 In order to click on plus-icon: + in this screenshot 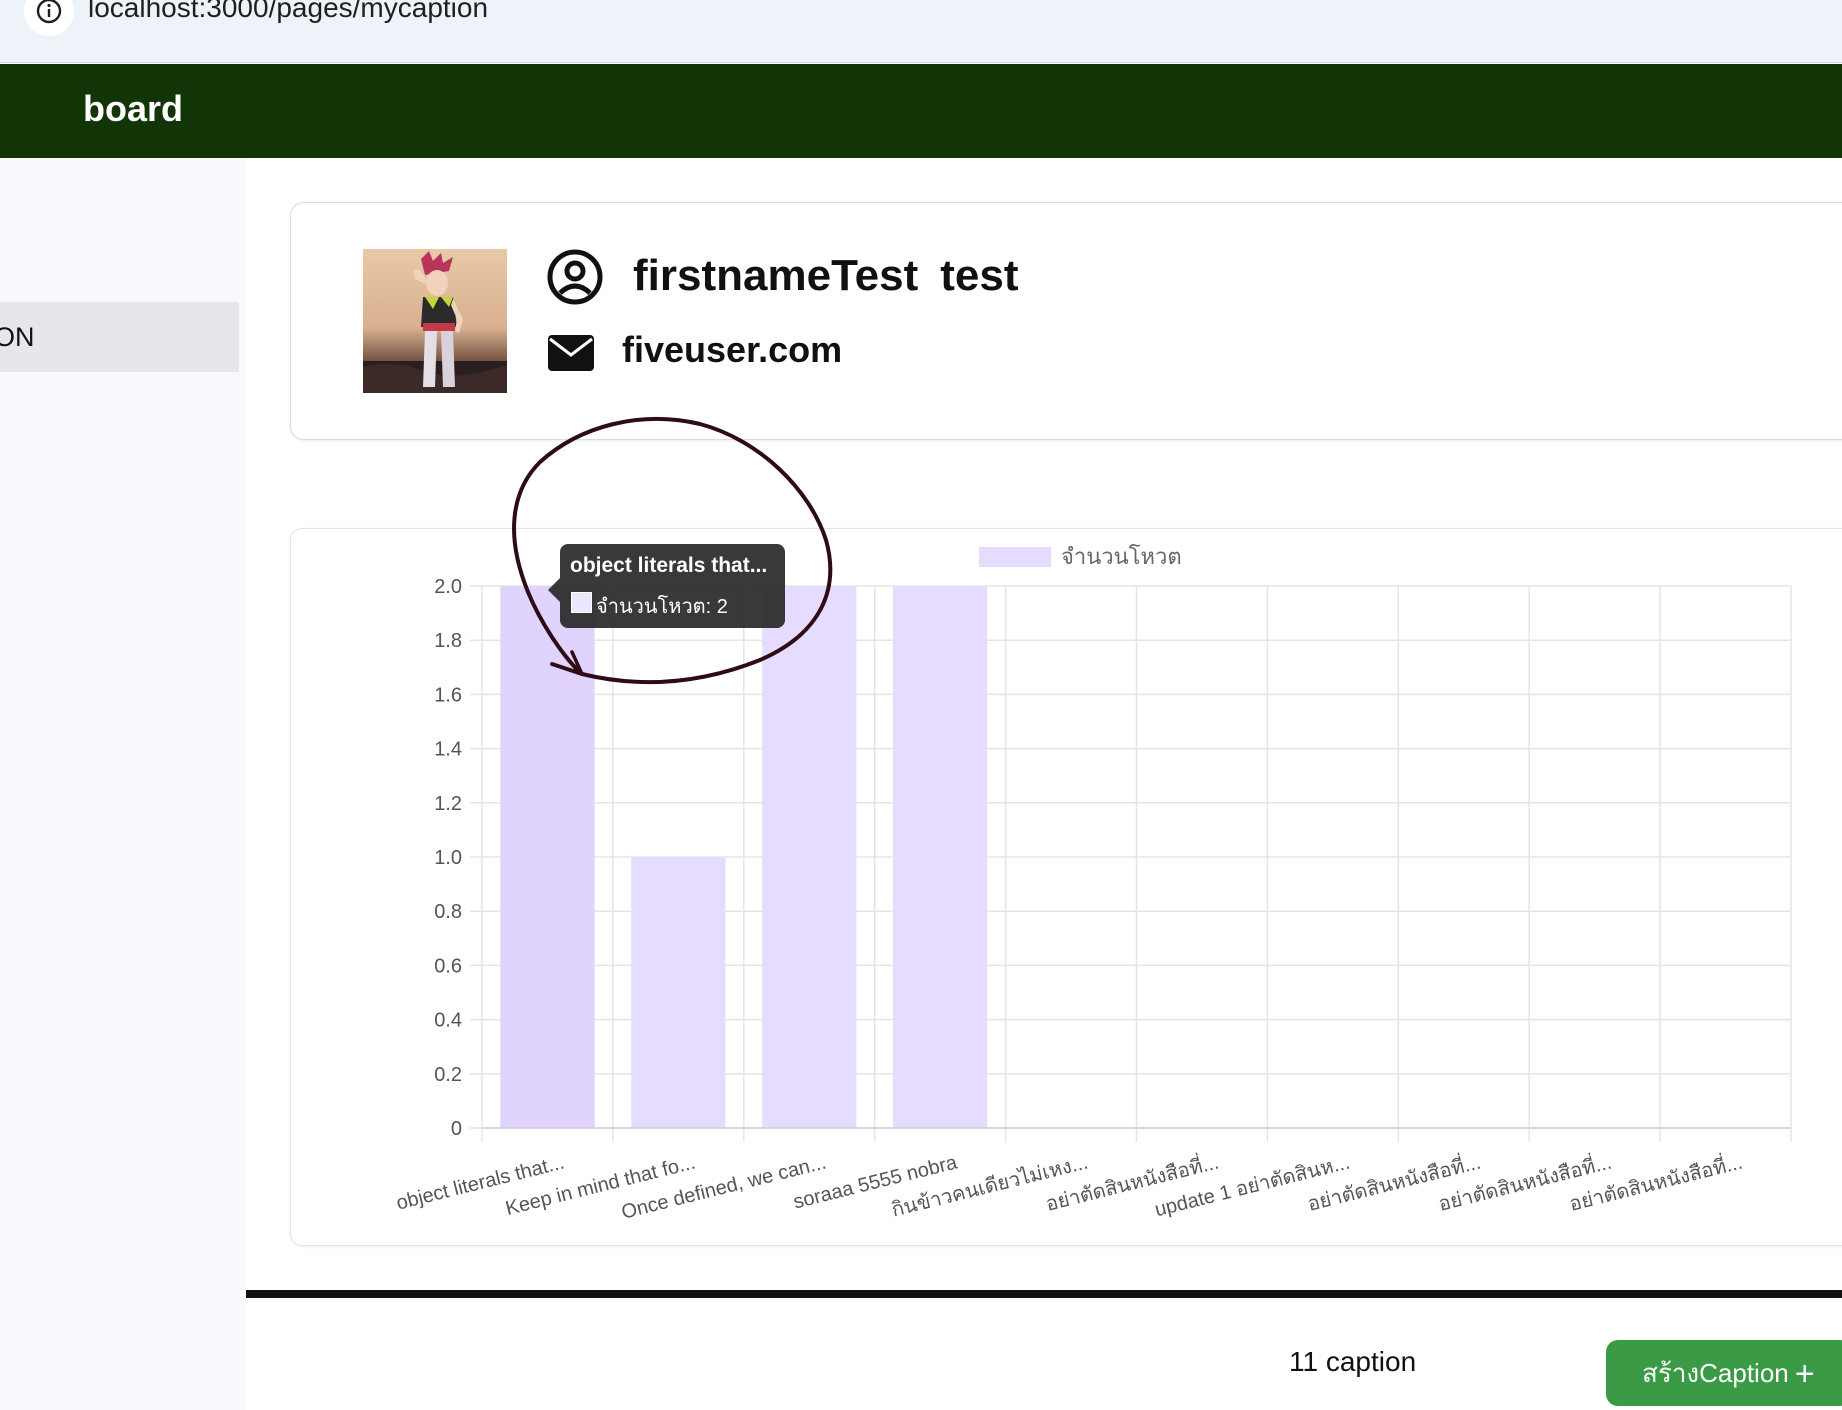, I will do `click(1804, 1373)`.